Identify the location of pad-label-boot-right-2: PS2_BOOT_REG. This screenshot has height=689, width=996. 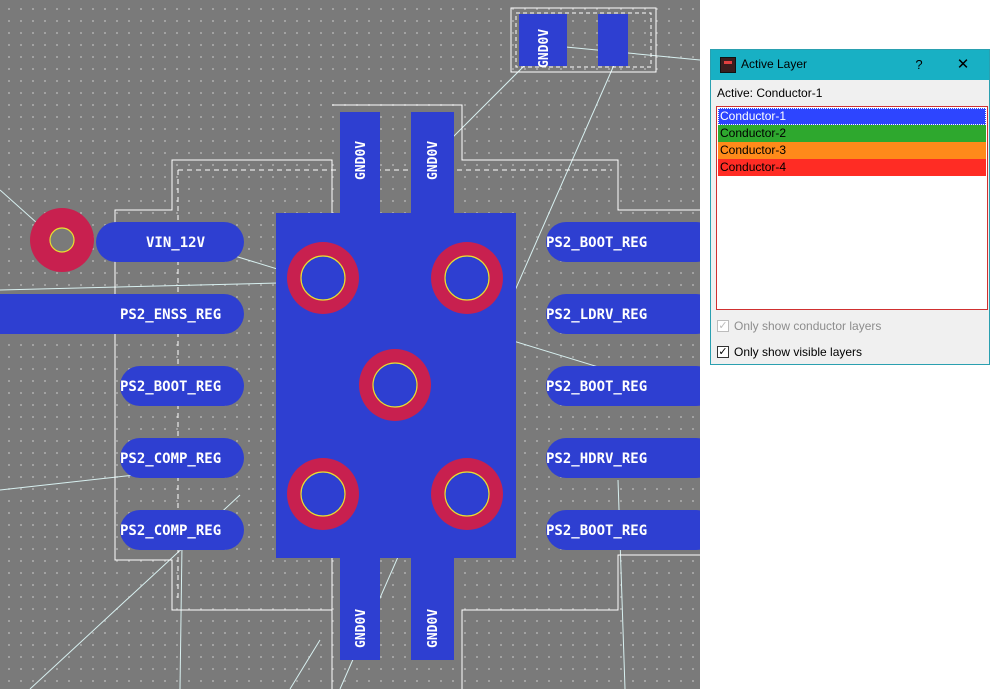
(596, 387).